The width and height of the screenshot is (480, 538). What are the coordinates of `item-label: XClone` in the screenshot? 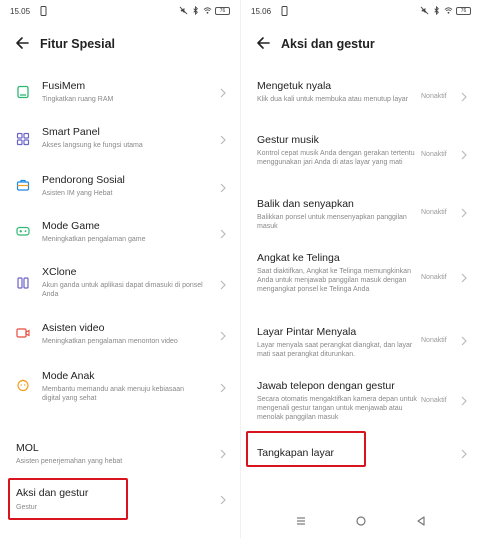 It's located at (59, 272).